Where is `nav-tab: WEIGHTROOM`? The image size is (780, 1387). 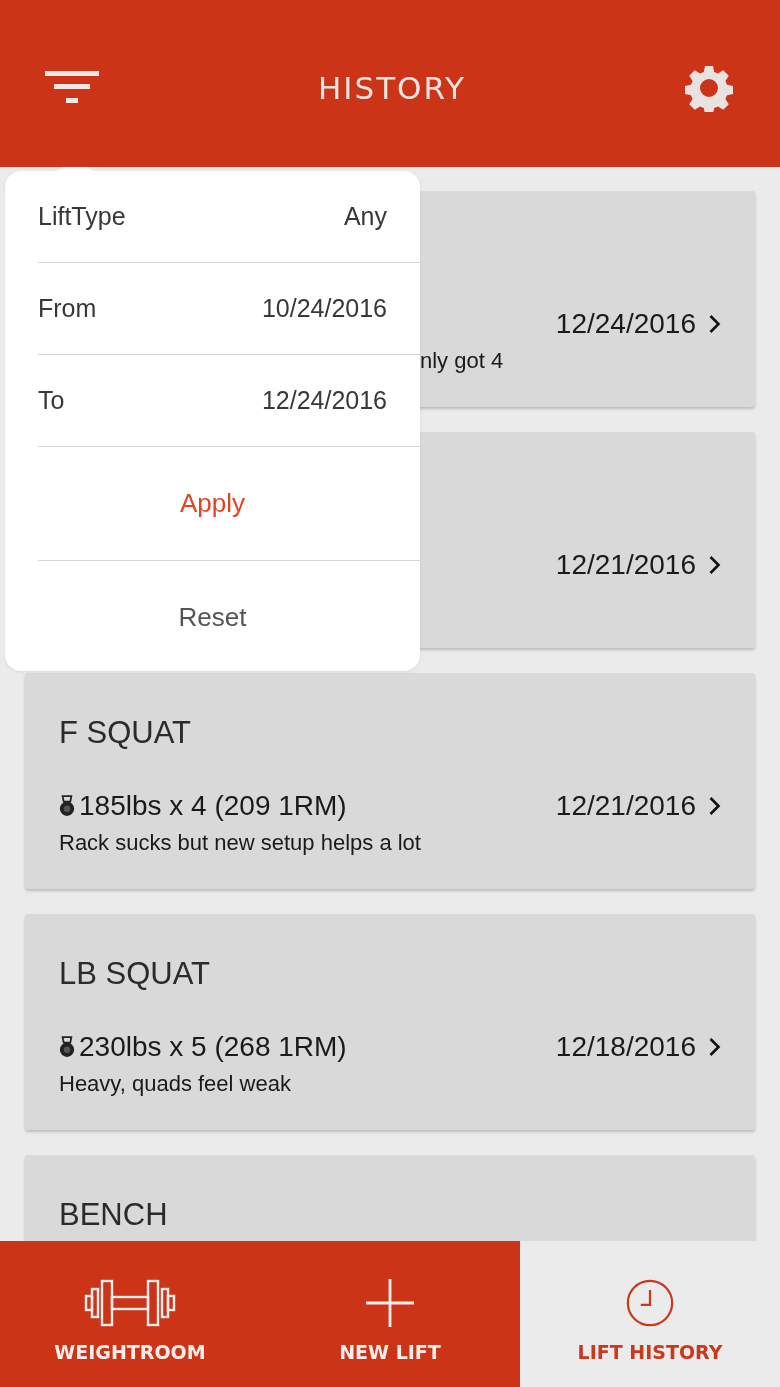 nav-tab: WEIGHTROOM is located at coordinates (130, 1314).